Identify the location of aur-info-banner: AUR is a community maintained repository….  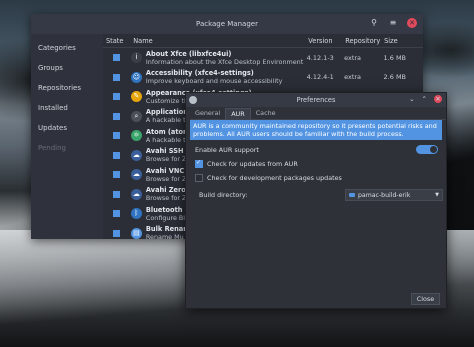
(316, 130).